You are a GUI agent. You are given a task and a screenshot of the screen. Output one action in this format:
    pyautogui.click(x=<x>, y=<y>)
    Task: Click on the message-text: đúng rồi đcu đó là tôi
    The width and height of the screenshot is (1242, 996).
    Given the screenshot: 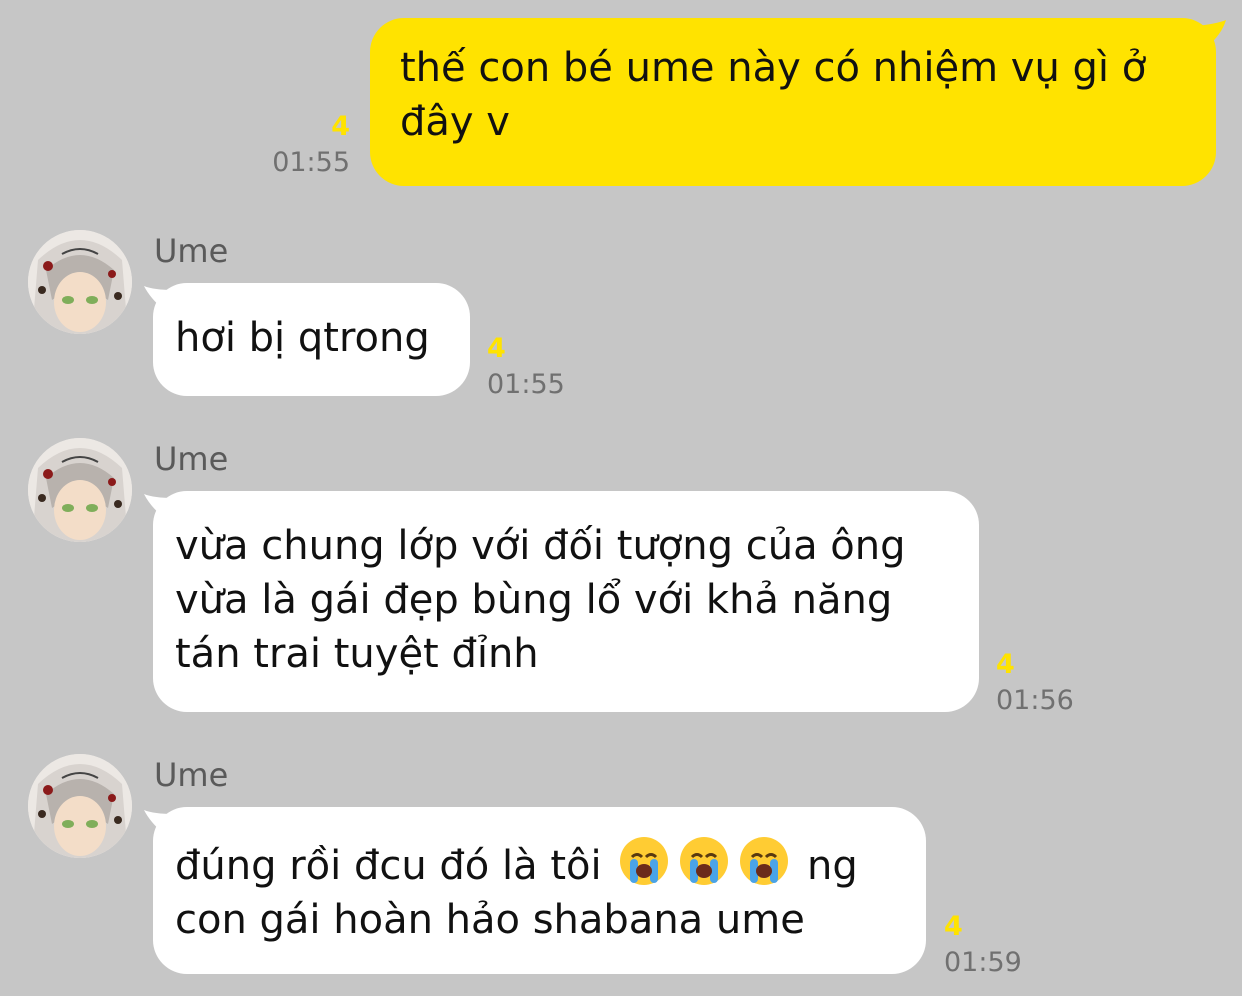 What is the action you would take?
    pyautogui.click(x=388, y=866)
    